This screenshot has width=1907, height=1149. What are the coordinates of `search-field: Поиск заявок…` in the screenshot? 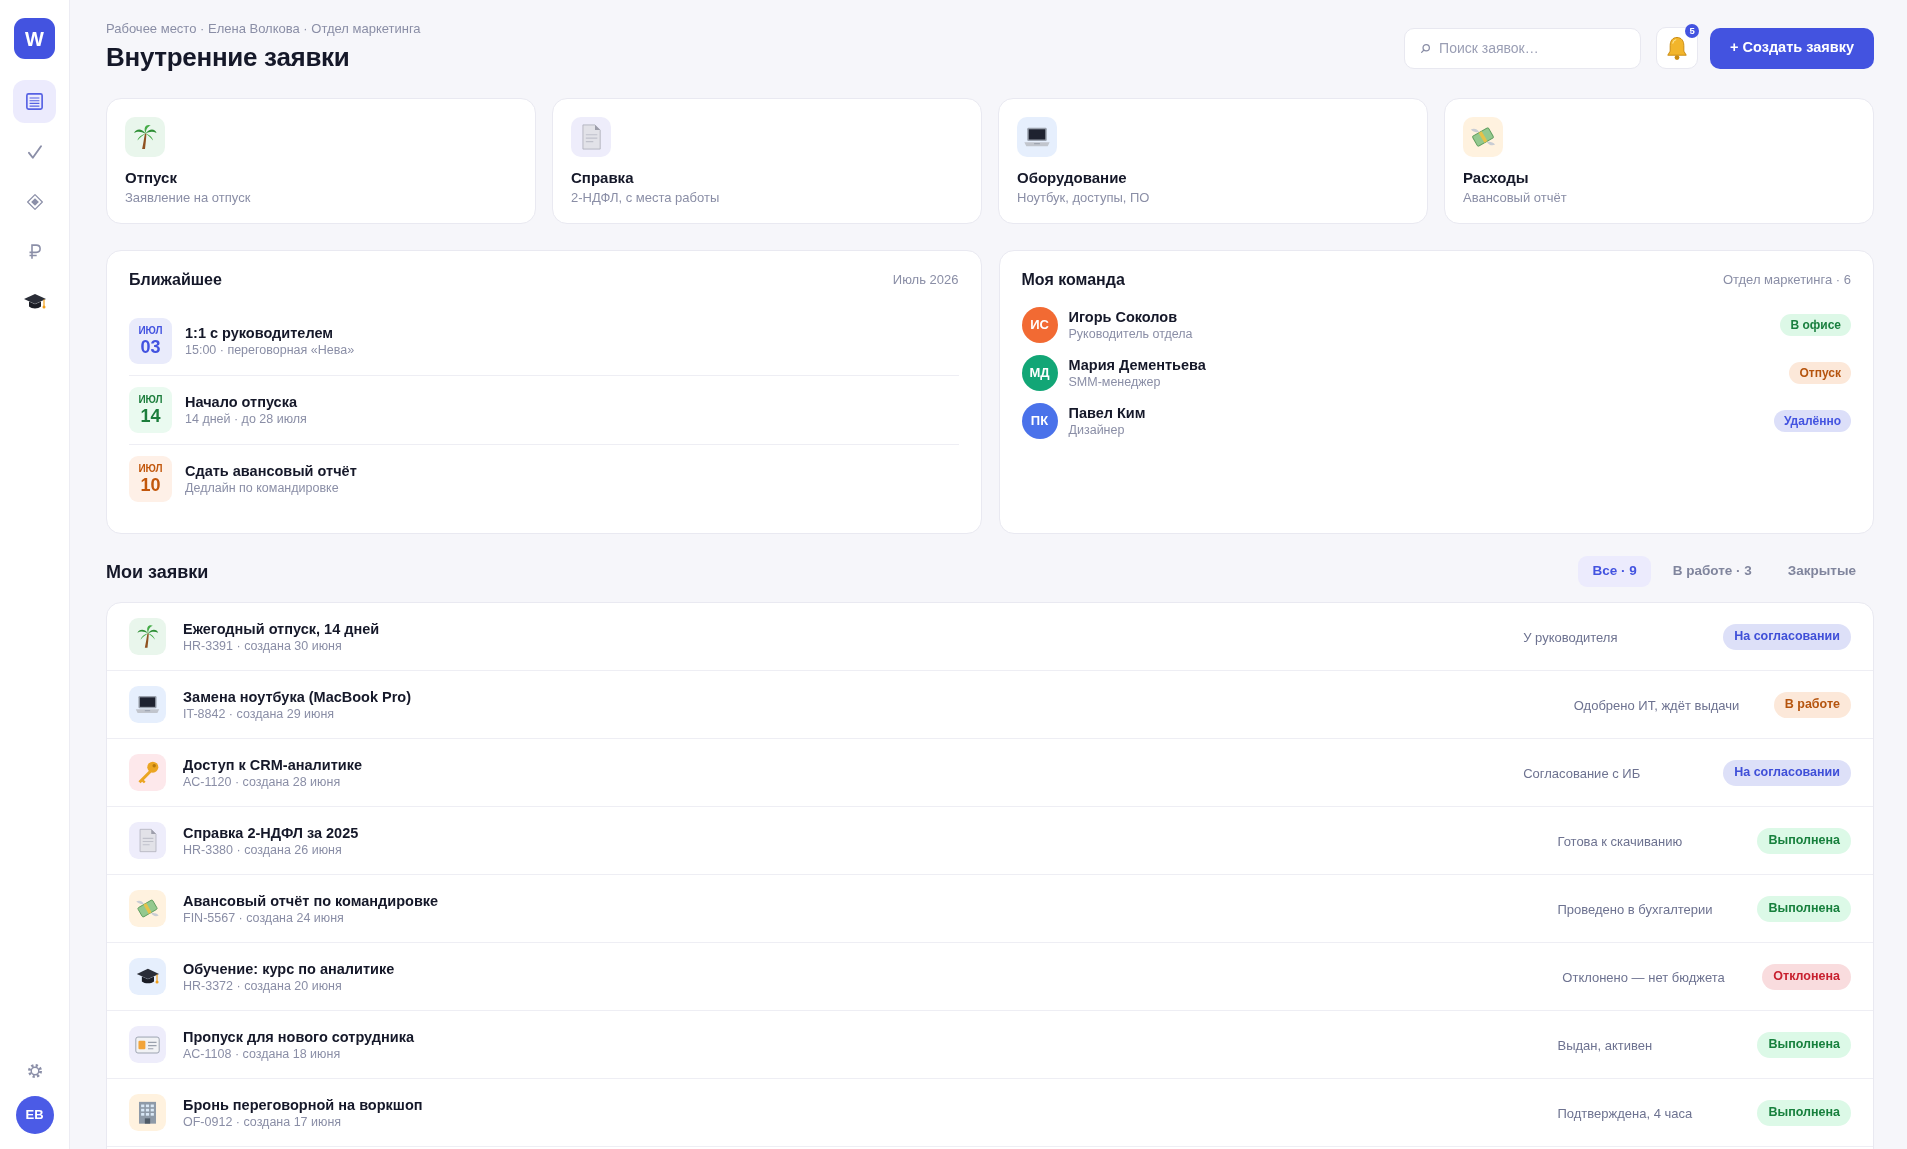 It's located at (1523, 48).